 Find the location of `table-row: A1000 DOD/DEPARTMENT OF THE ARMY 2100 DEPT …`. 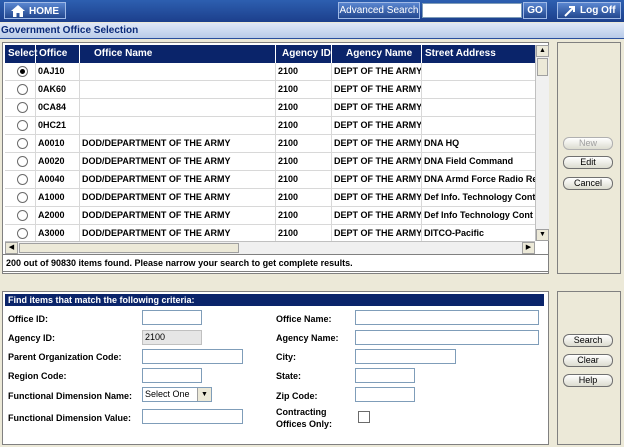

table-row: A1000 DOD/DEPARTMENT OF THE ARMY 2100 DEPT … is located at coordinates (270, 198).